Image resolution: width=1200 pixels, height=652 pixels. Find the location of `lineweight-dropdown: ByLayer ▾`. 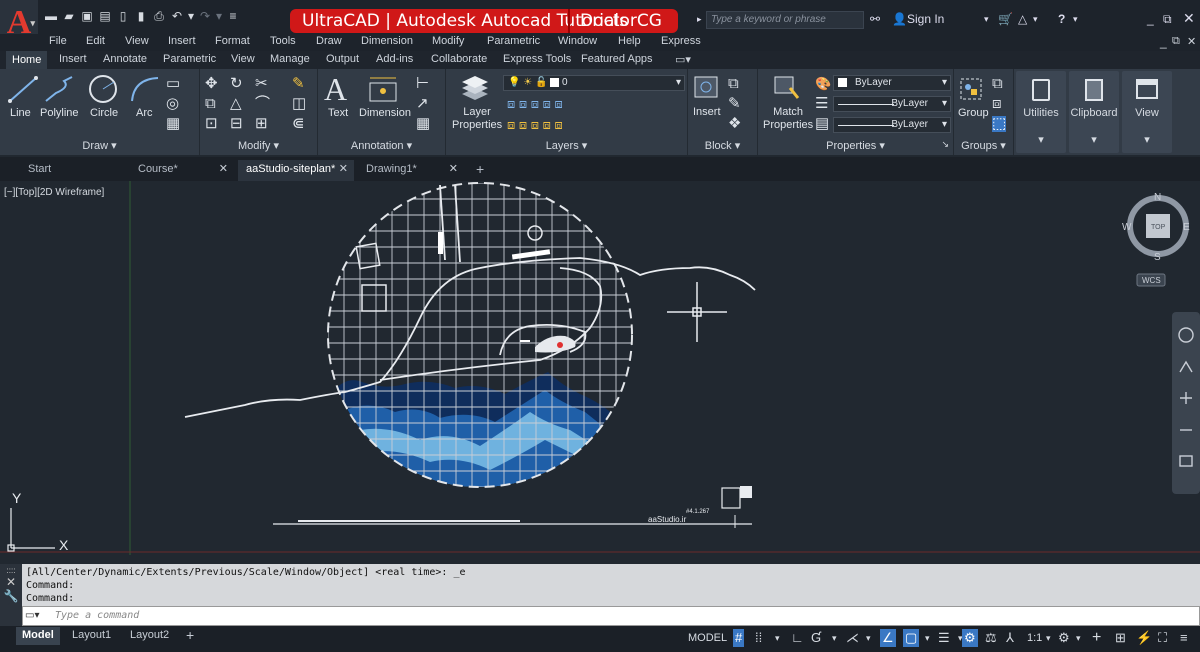

lineweight-dropdown: ByLayer ▾ is located at coordinates (892, 125).